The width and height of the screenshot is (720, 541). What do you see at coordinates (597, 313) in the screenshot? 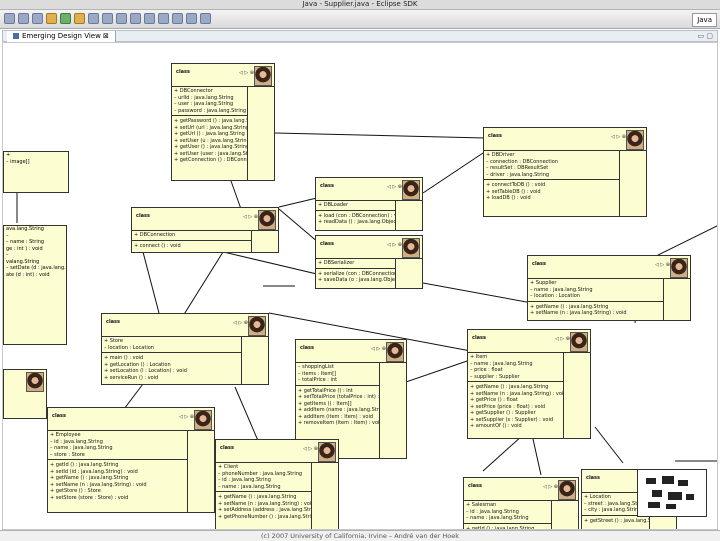
I see `member-row: + setName (n : java.lang.String) : void` at bounding box center [597, 313].